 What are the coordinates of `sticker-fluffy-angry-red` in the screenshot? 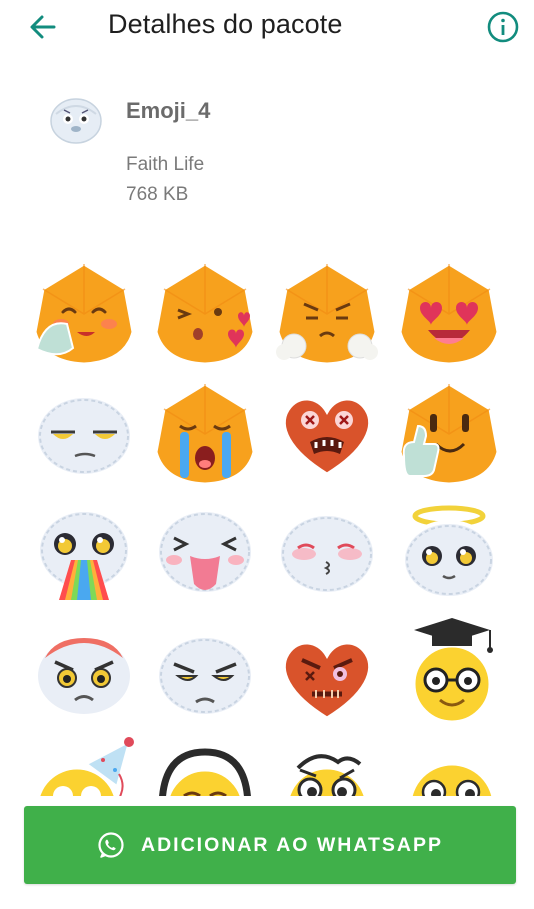 It's located at (84, 673).